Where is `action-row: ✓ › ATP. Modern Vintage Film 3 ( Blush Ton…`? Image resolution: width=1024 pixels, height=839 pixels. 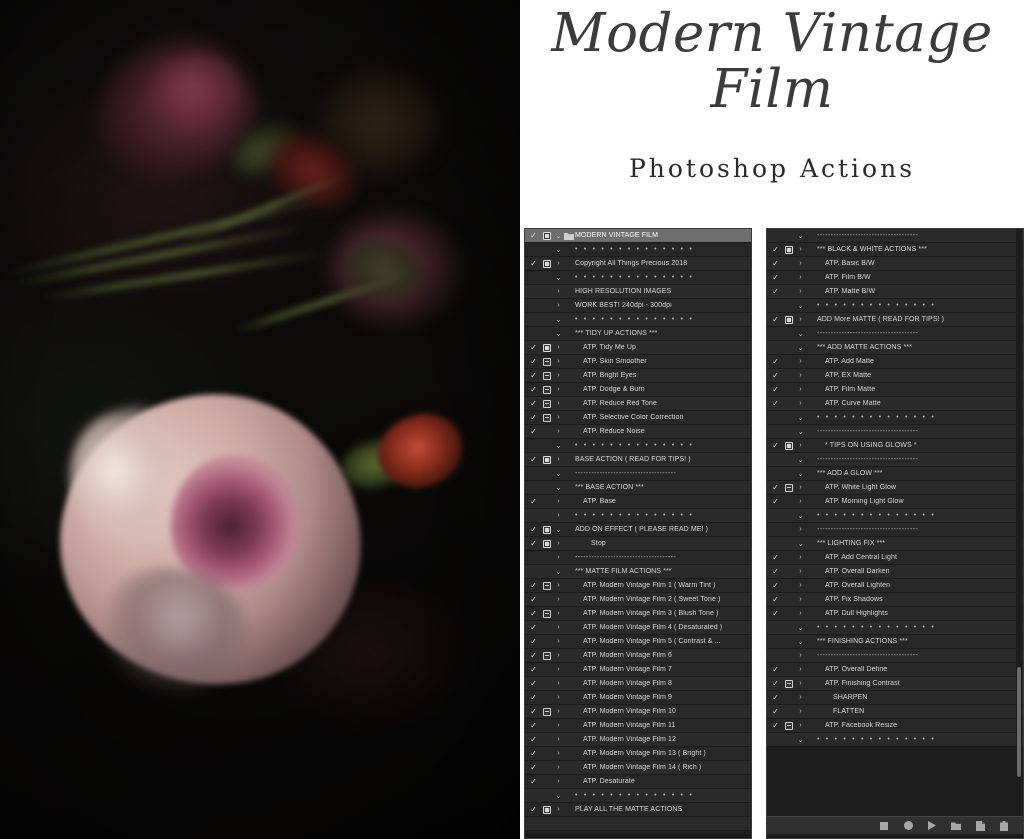
action-row: ✓ › ATP. Modern Vintage Film 3 ( Blush Ton… is located at coordinates (638, 614).